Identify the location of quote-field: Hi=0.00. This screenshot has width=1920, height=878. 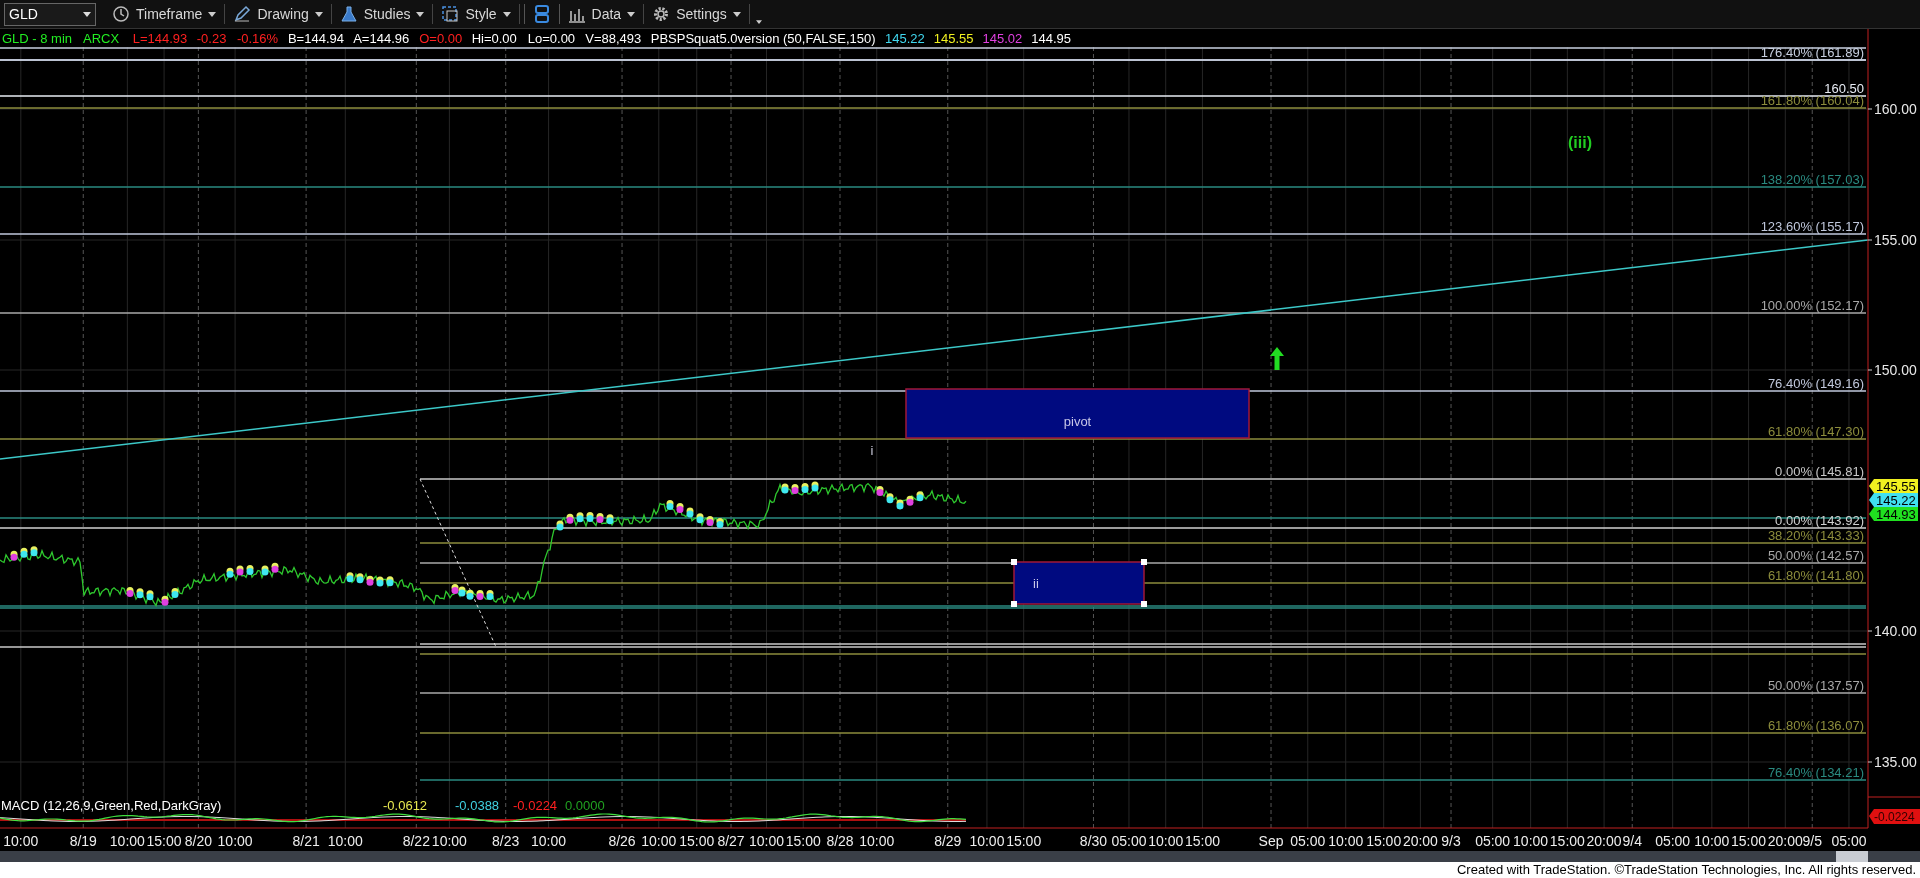
(494, 38).